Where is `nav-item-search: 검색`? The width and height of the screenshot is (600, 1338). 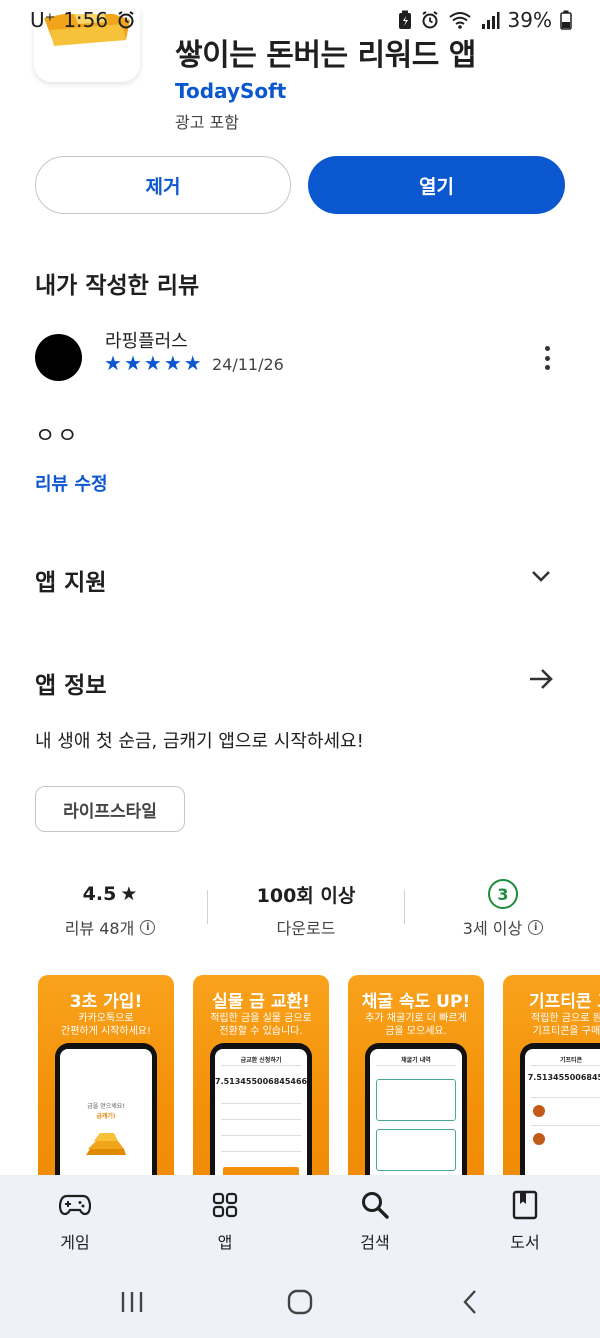
nav-item-search: 검색 is located at coordinates (375, 1220).